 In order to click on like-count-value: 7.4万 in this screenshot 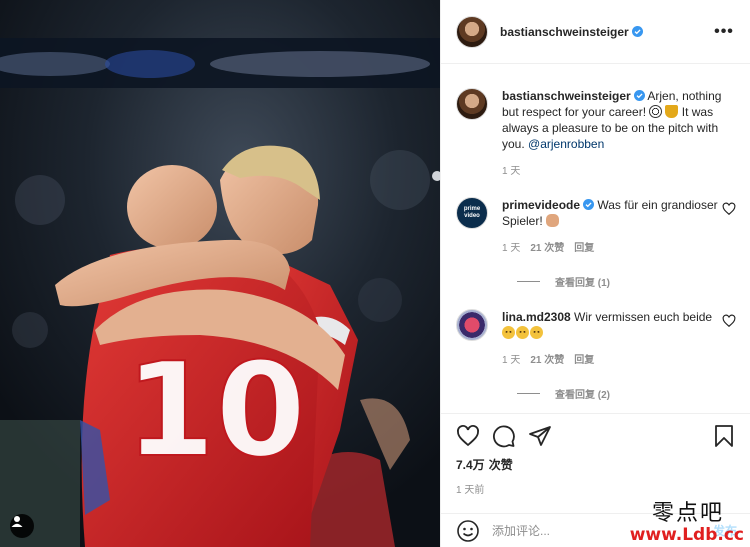, I will do `click(470, 465)`.